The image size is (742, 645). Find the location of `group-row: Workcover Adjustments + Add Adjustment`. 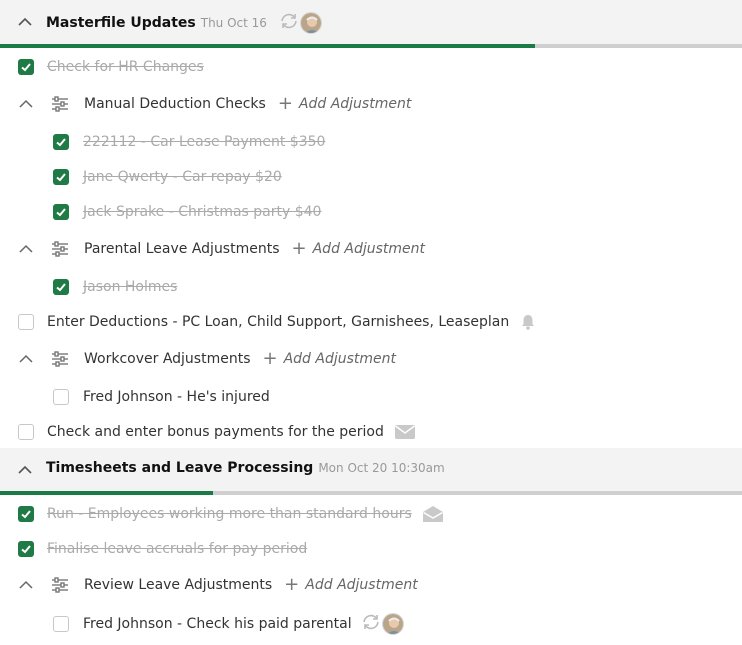

group-row: Workcover Adjustments + Add Adjustment is located at coordinates (371, 359).